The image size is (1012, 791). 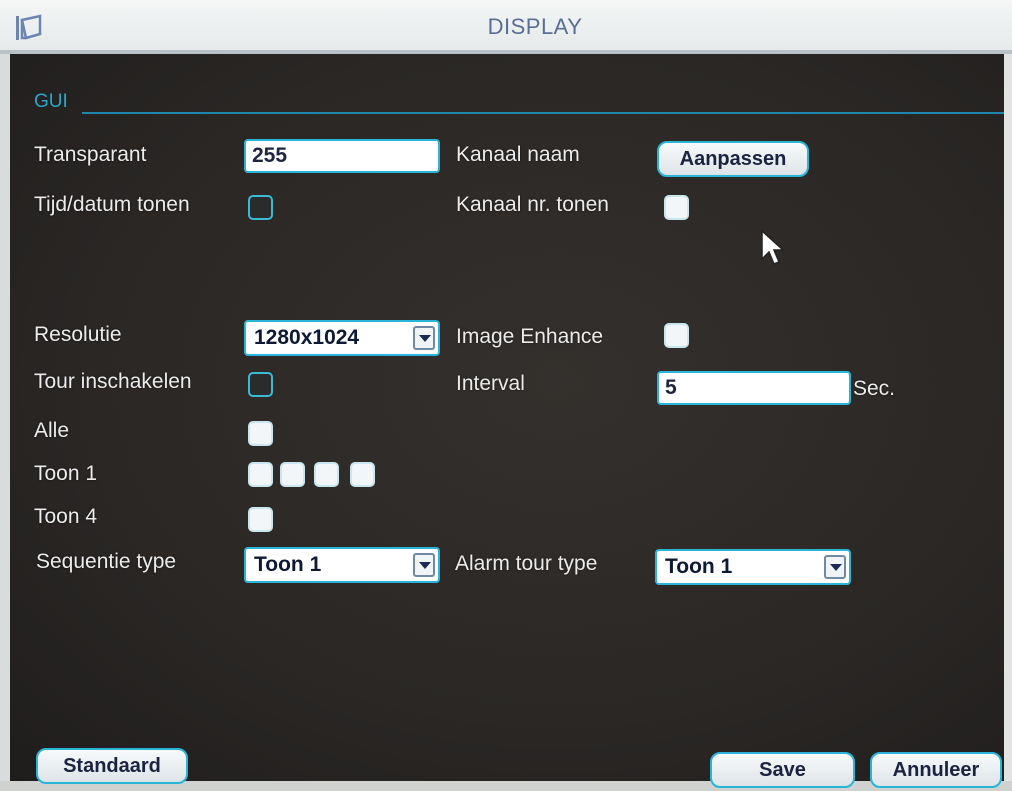 What do you see at coordinates (530, 336) in the screenshot?
I see `image-enhance-label: Image Enhance` at bounding box center [530, 336].